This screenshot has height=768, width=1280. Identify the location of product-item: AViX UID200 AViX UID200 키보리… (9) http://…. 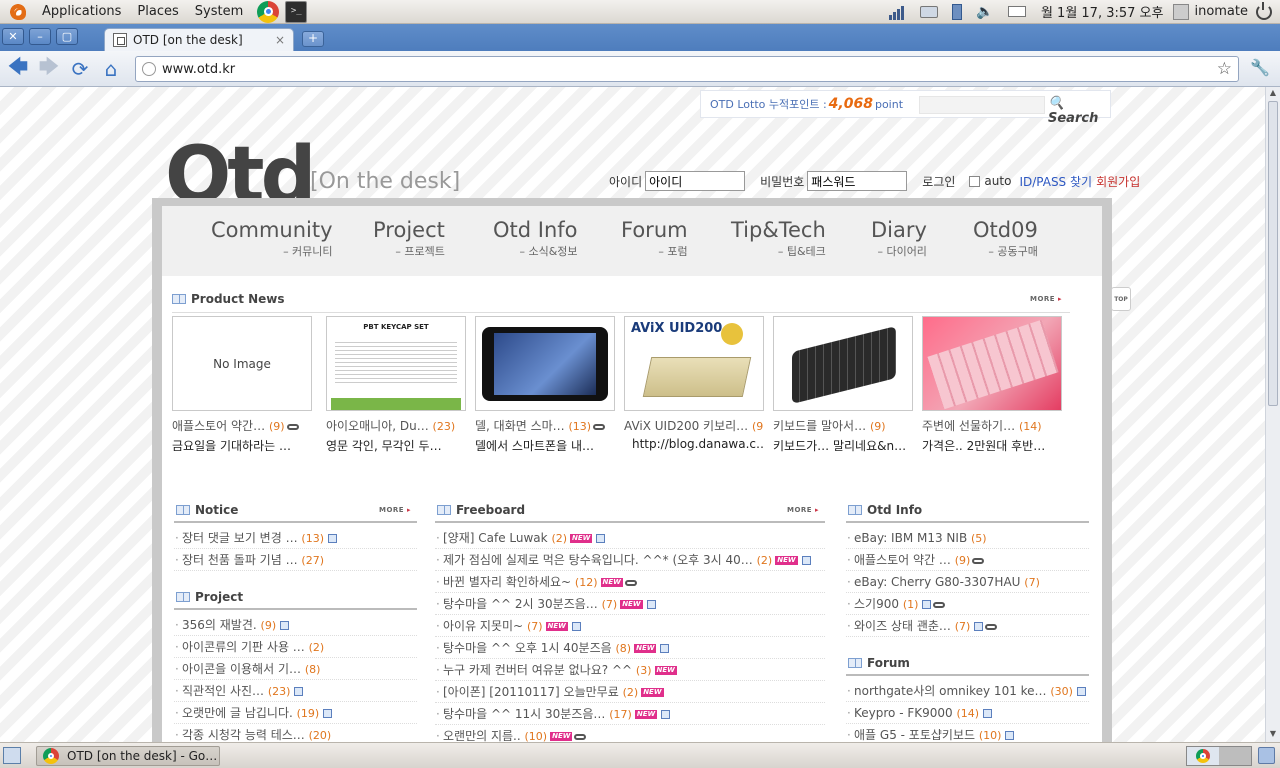
(694, 383).